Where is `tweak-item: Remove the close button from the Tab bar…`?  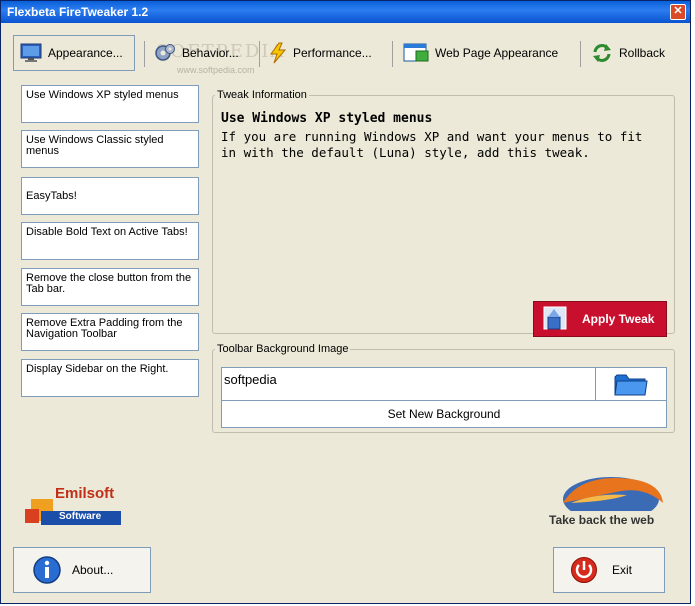 tweak-item: Remove the close button from the Tab bar… is located at coordinates (110, 287).